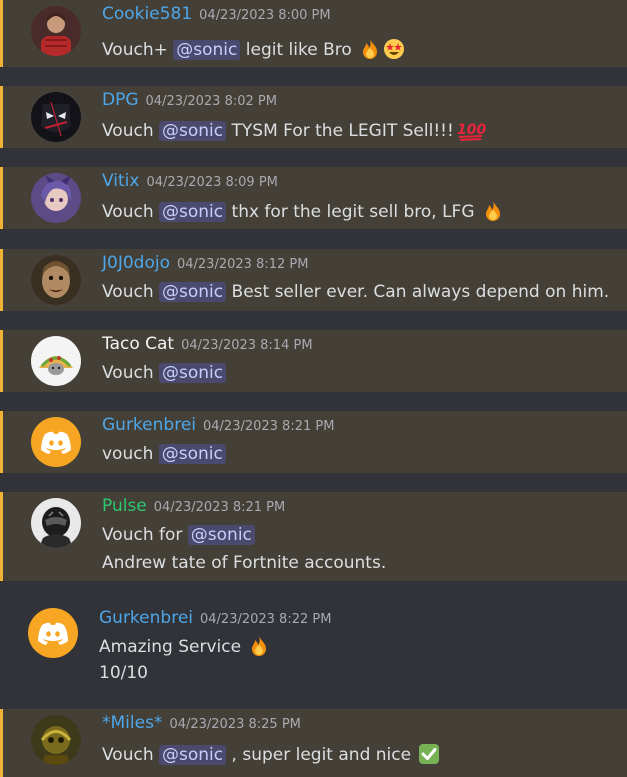 The image size is (627, 777). Describe the element at coordinates (244, 563) in the screenshot. I see `message-content-line: Andrew tate of Fortnite accounts.` at that location.